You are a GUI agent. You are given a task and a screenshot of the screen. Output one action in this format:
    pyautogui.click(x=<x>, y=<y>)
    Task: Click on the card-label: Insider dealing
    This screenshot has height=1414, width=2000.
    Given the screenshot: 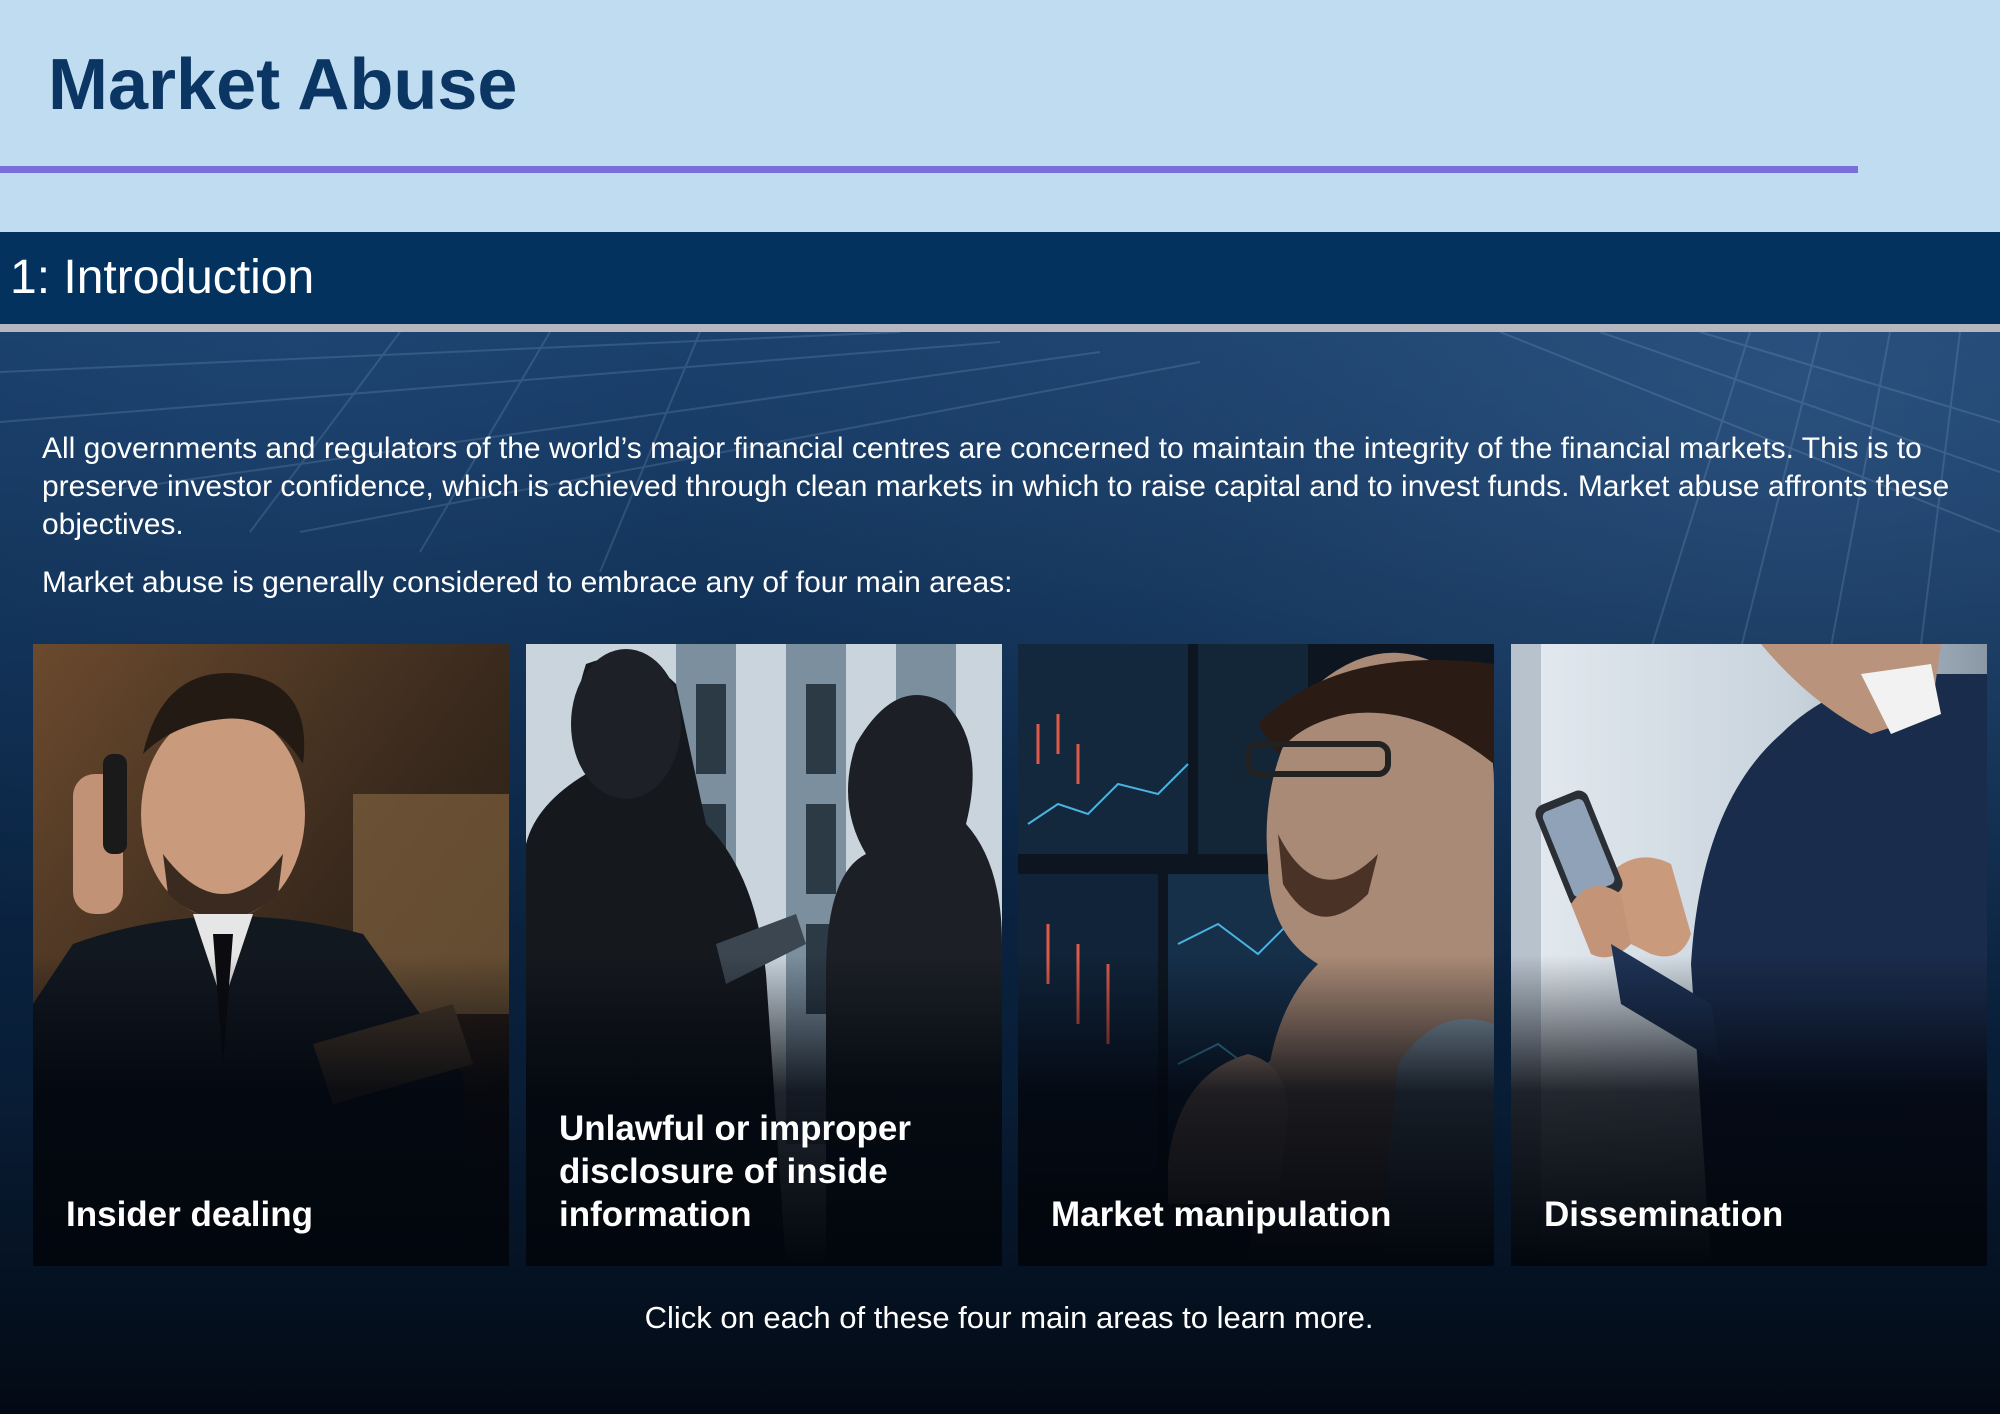 What is the action you would take?
    pyautogui.click(x=189, y=1214)
    